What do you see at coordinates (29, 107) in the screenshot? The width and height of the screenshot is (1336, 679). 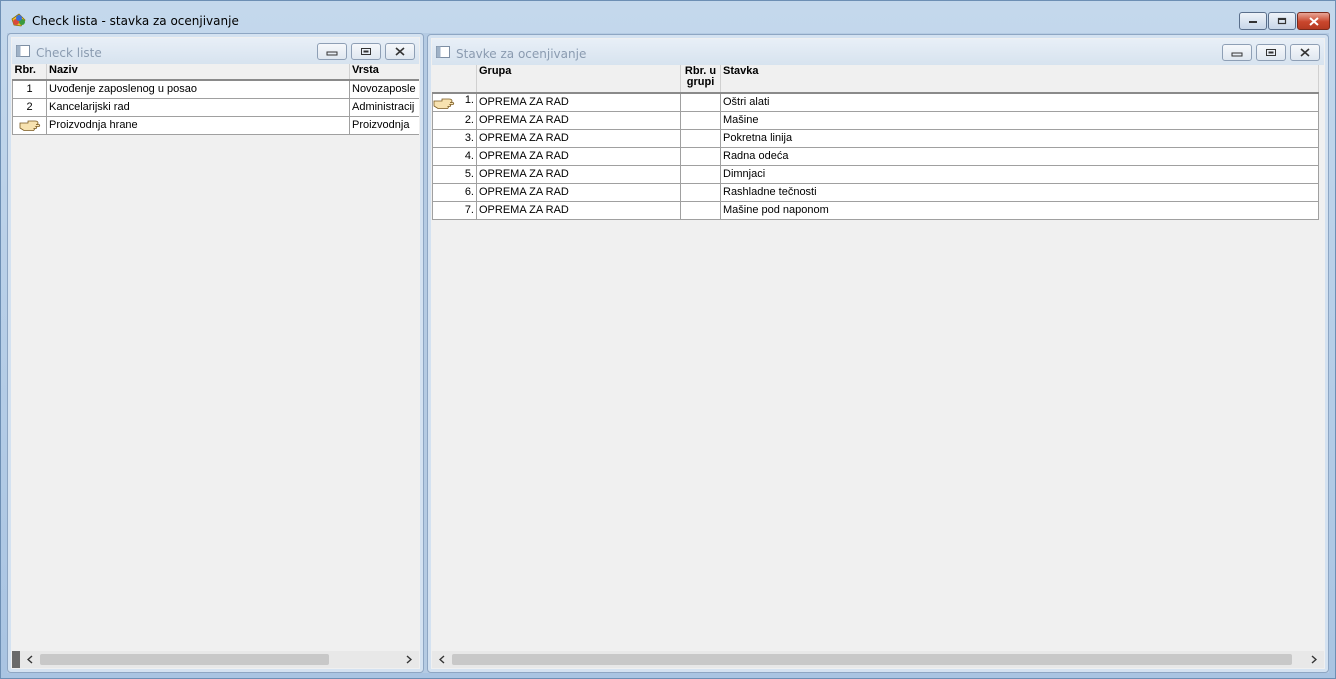 I see `row-number: 2` at bounding box center [29, 107].